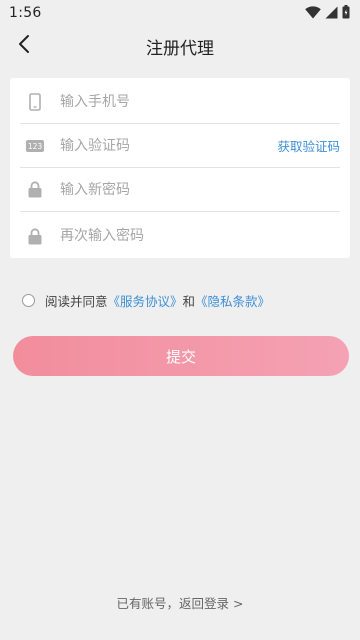 This screenshot has width=360, height=640. I want to click on submit-button: 提交, so click(181, 356).